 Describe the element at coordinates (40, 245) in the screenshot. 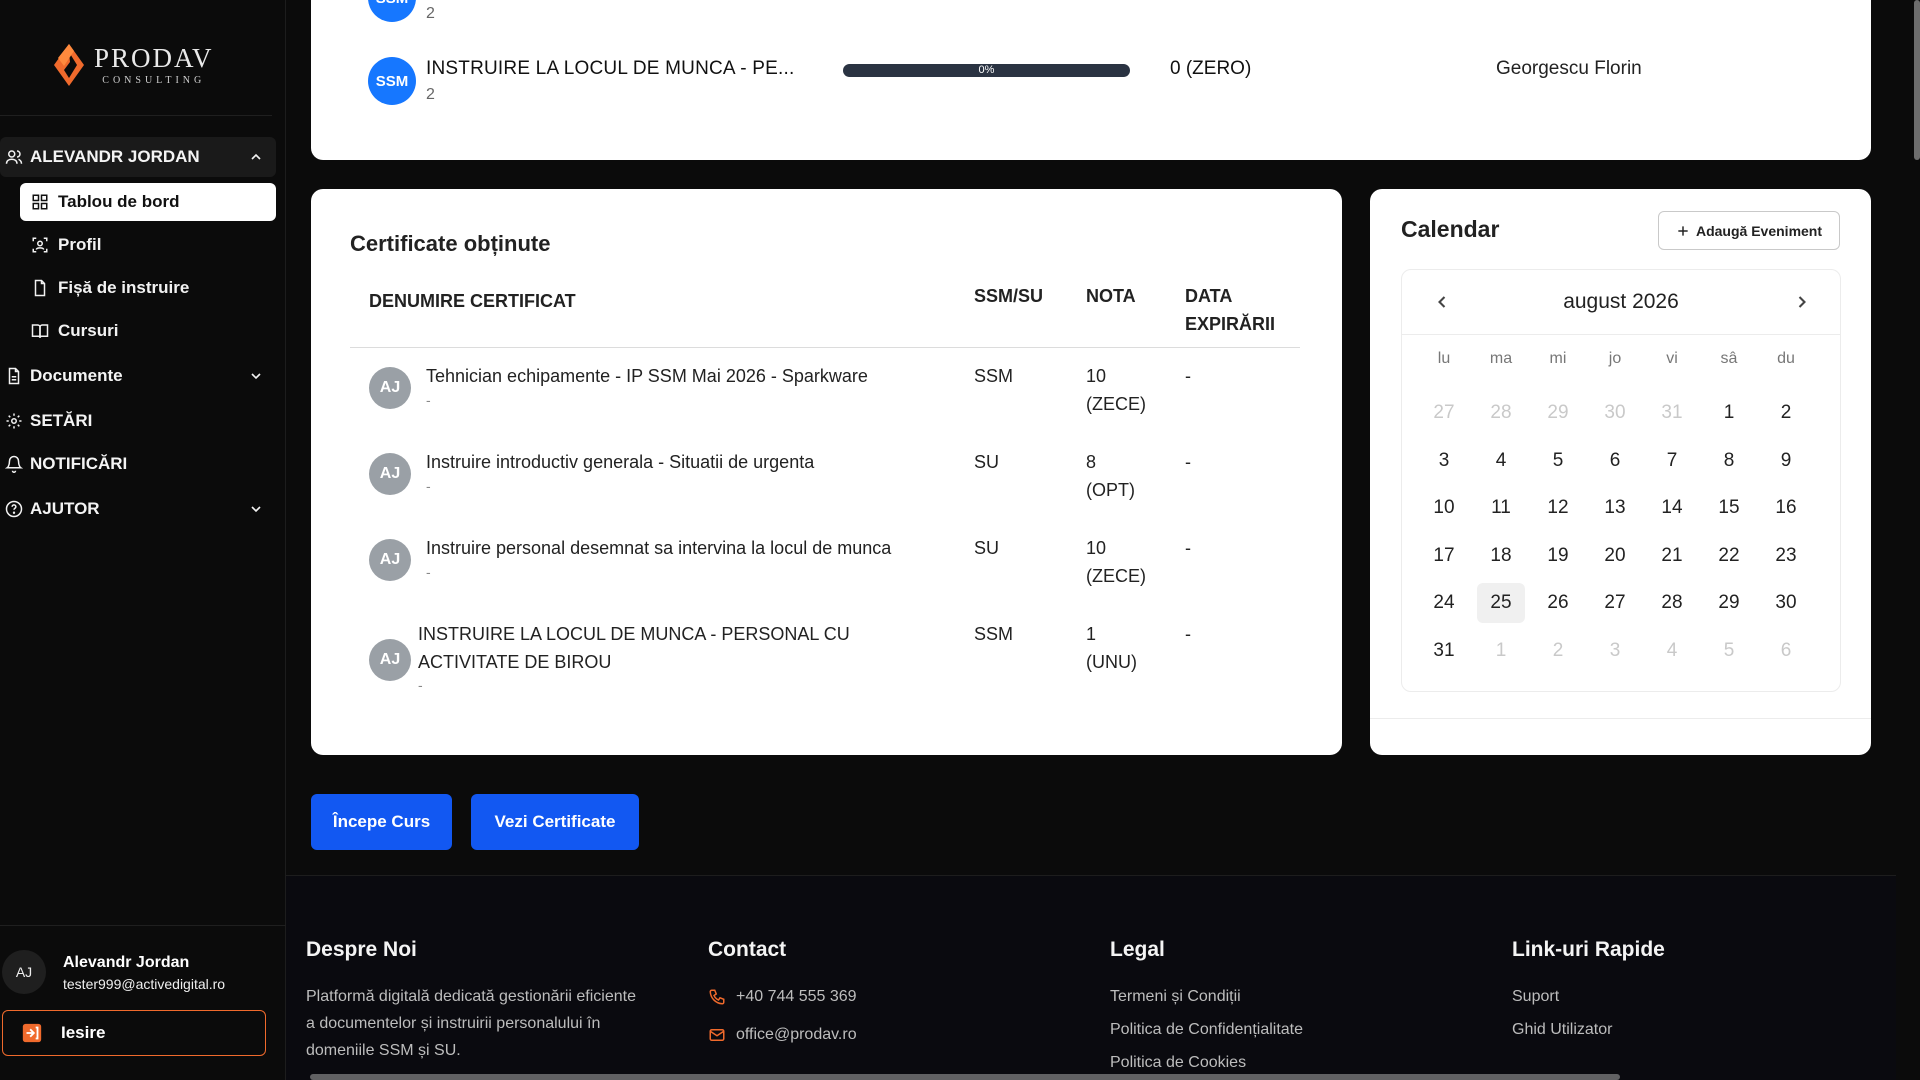

I see `profile-scan-icon` at that location.